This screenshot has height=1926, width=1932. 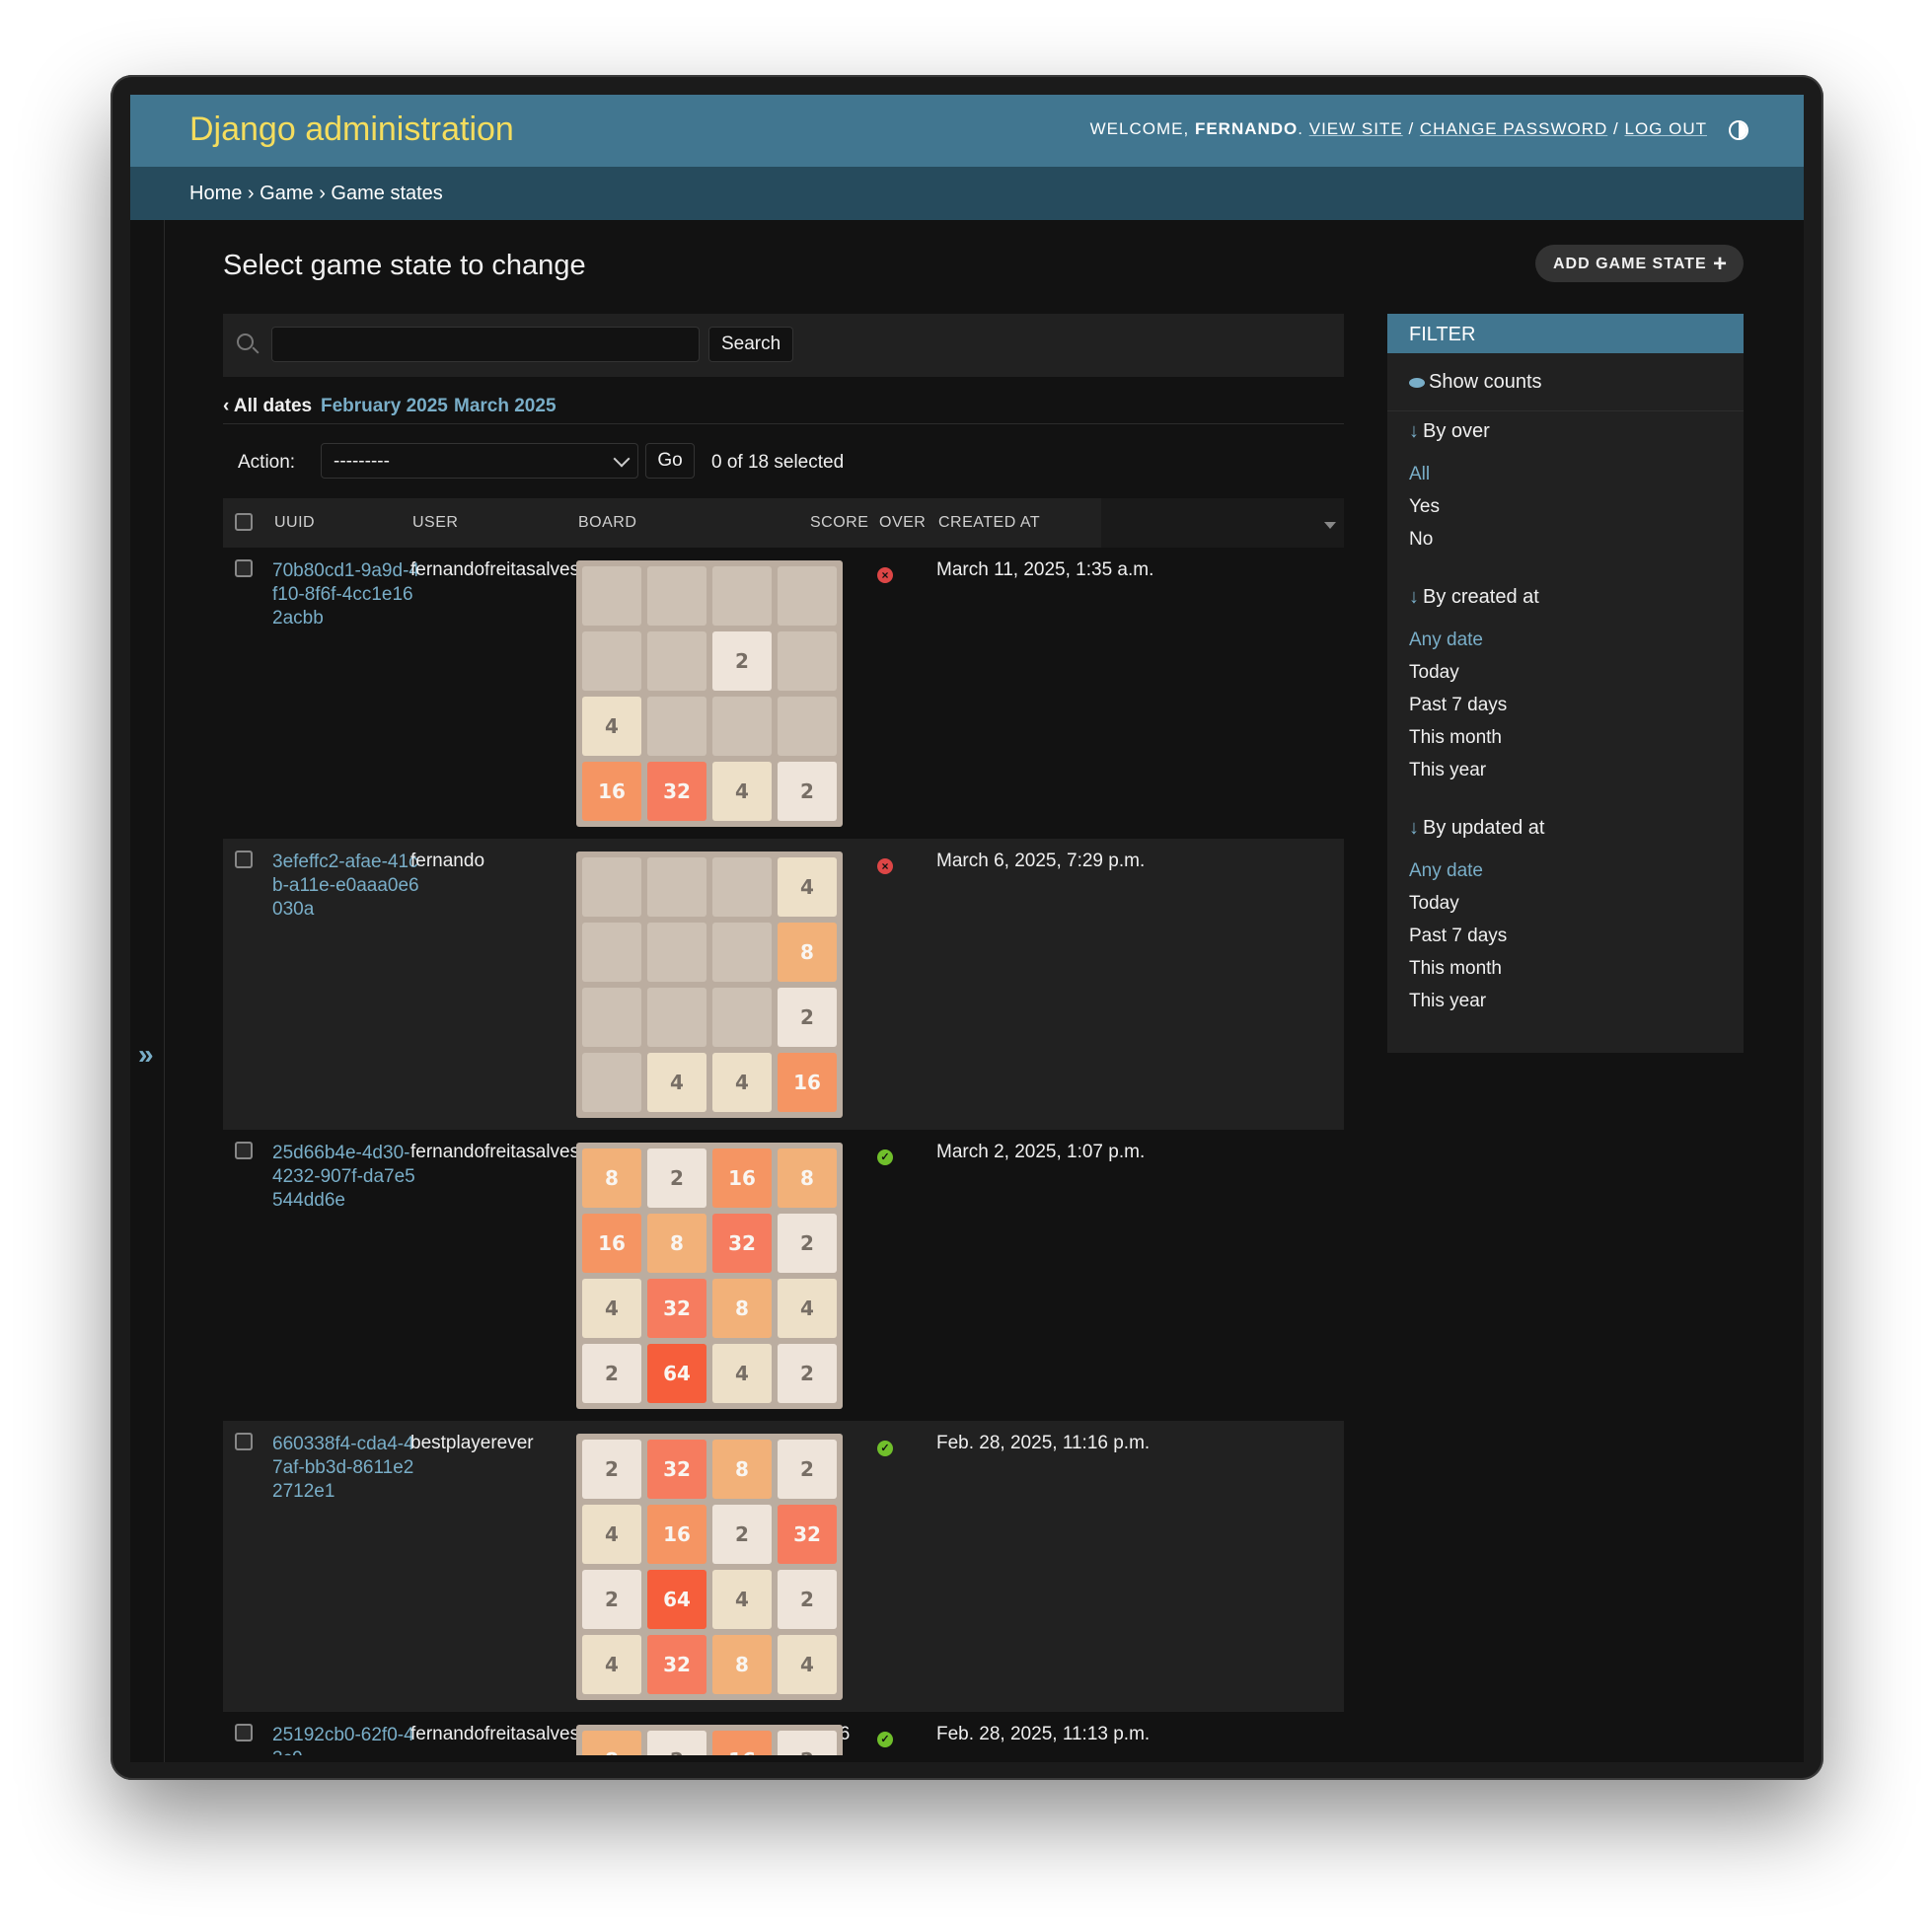 I want to click on date-hierarchy: ‹ All dates February 2025 March 2025, so click(x=783, y=410).